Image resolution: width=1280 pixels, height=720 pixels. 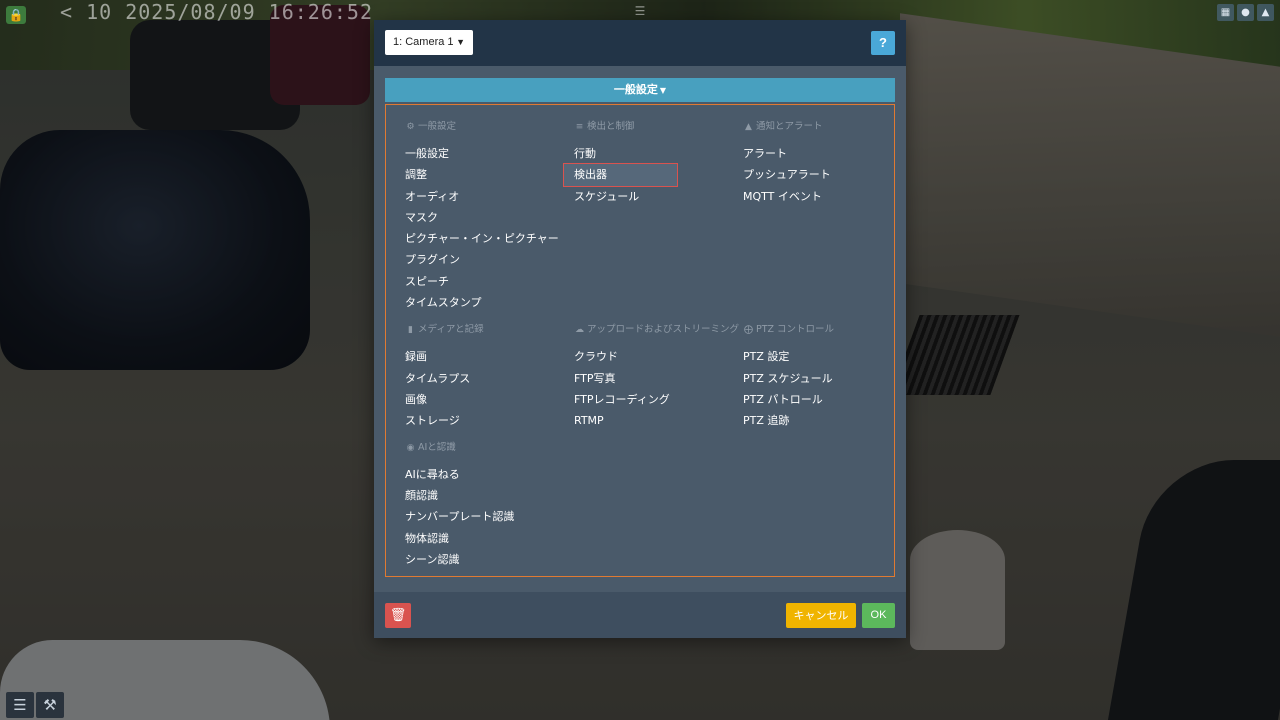 What do you see at coordinates (427, 282) in the screenshot?
I see `menu-item-speech: スピーチ` at bounding box center [427, 282].